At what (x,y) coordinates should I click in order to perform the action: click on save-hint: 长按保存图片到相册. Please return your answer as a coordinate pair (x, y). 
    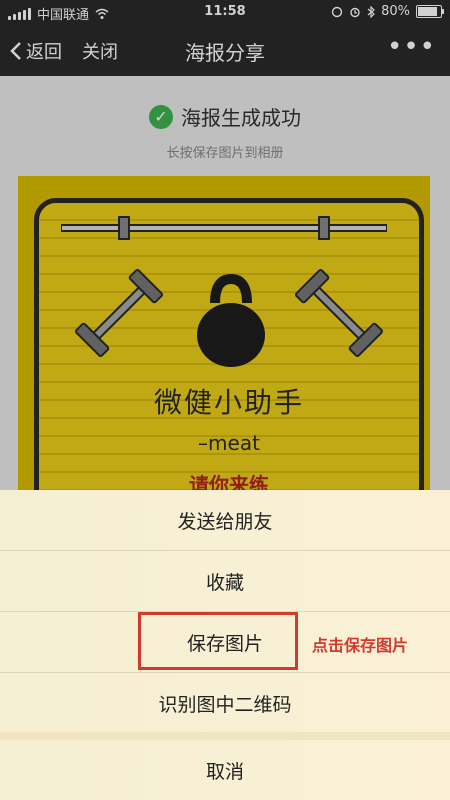
    Looking at the image, I should click on (225, 153).